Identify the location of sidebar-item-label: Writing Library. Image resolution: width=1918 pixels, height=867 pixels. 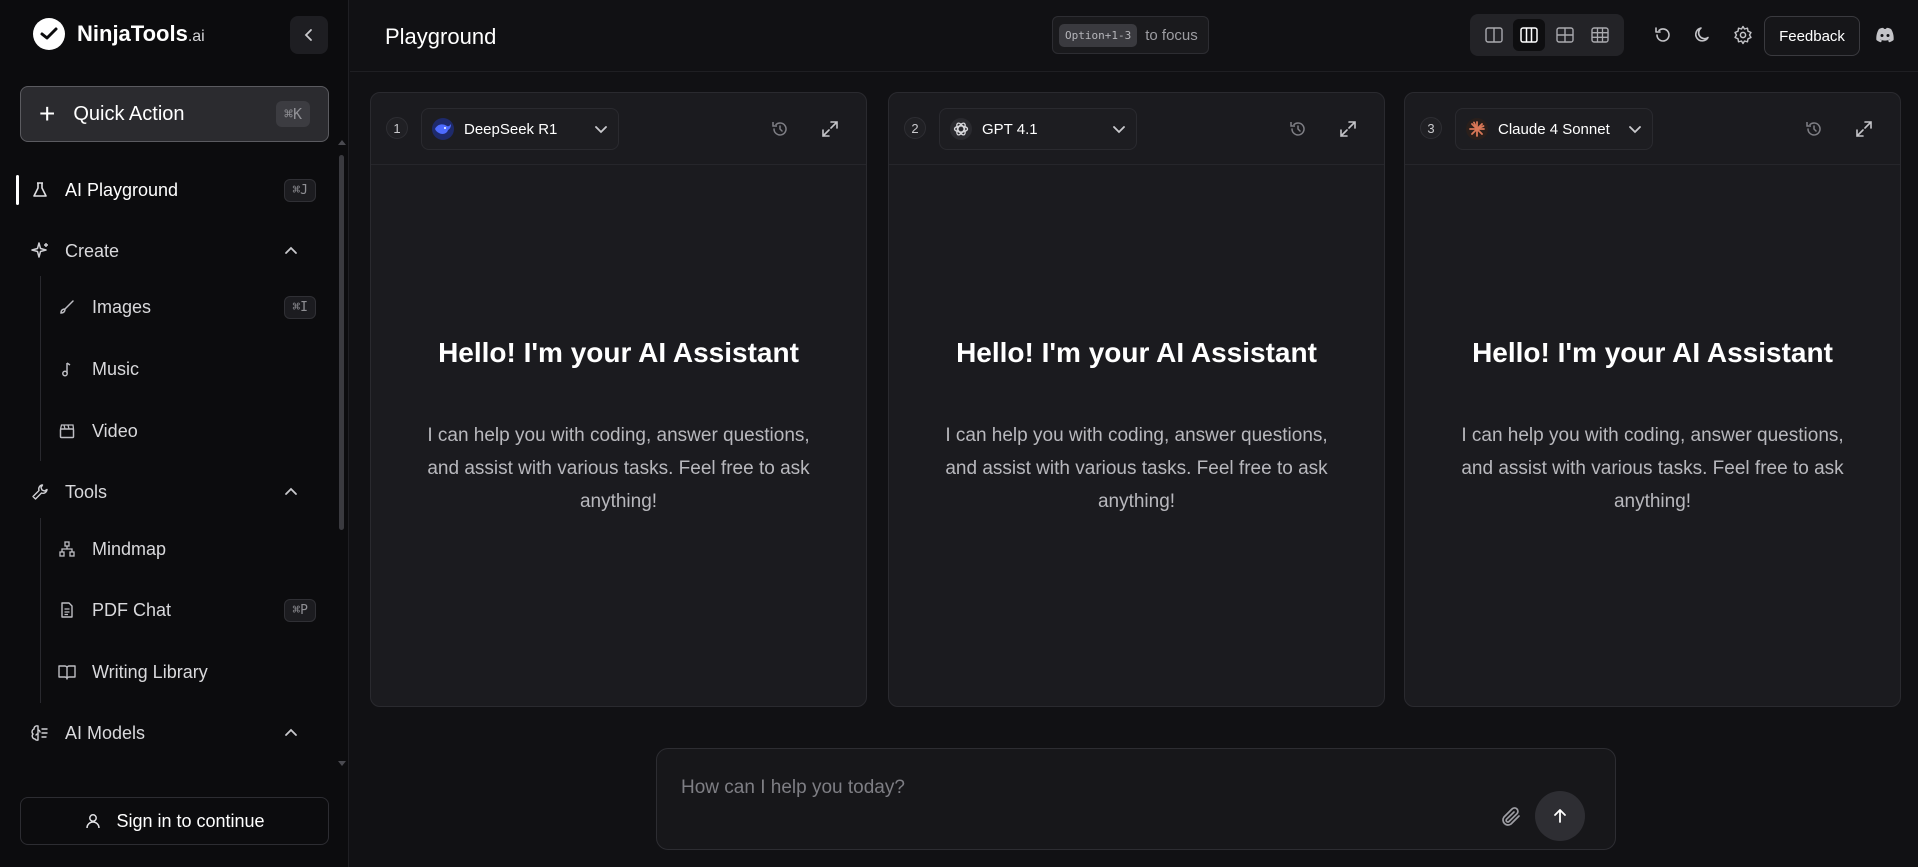
(150, 671).